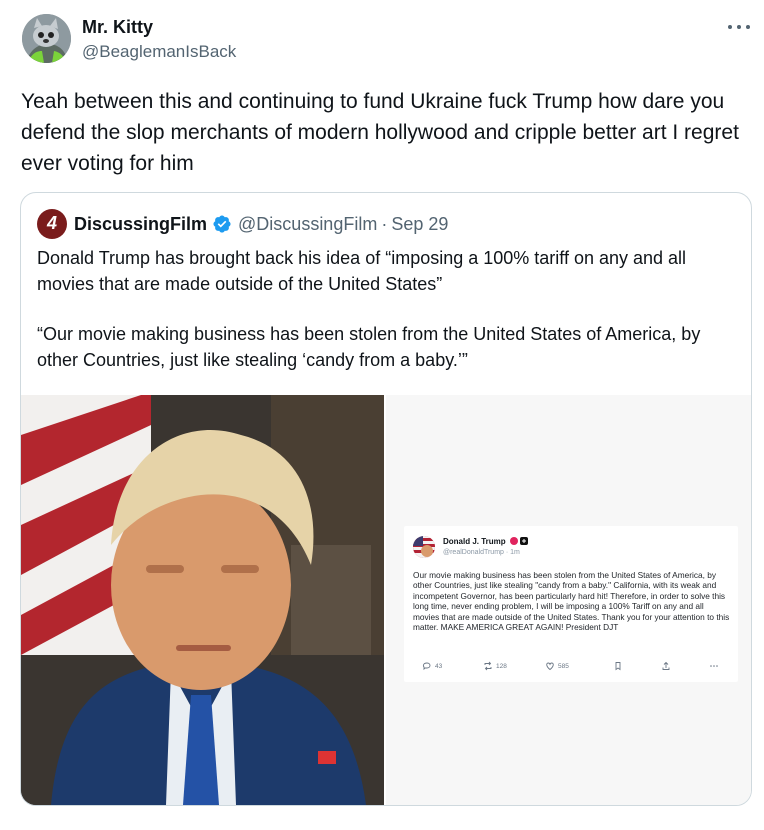 The image size is (764, 830). I want to click on repost-count: 128, so click(501, 666).